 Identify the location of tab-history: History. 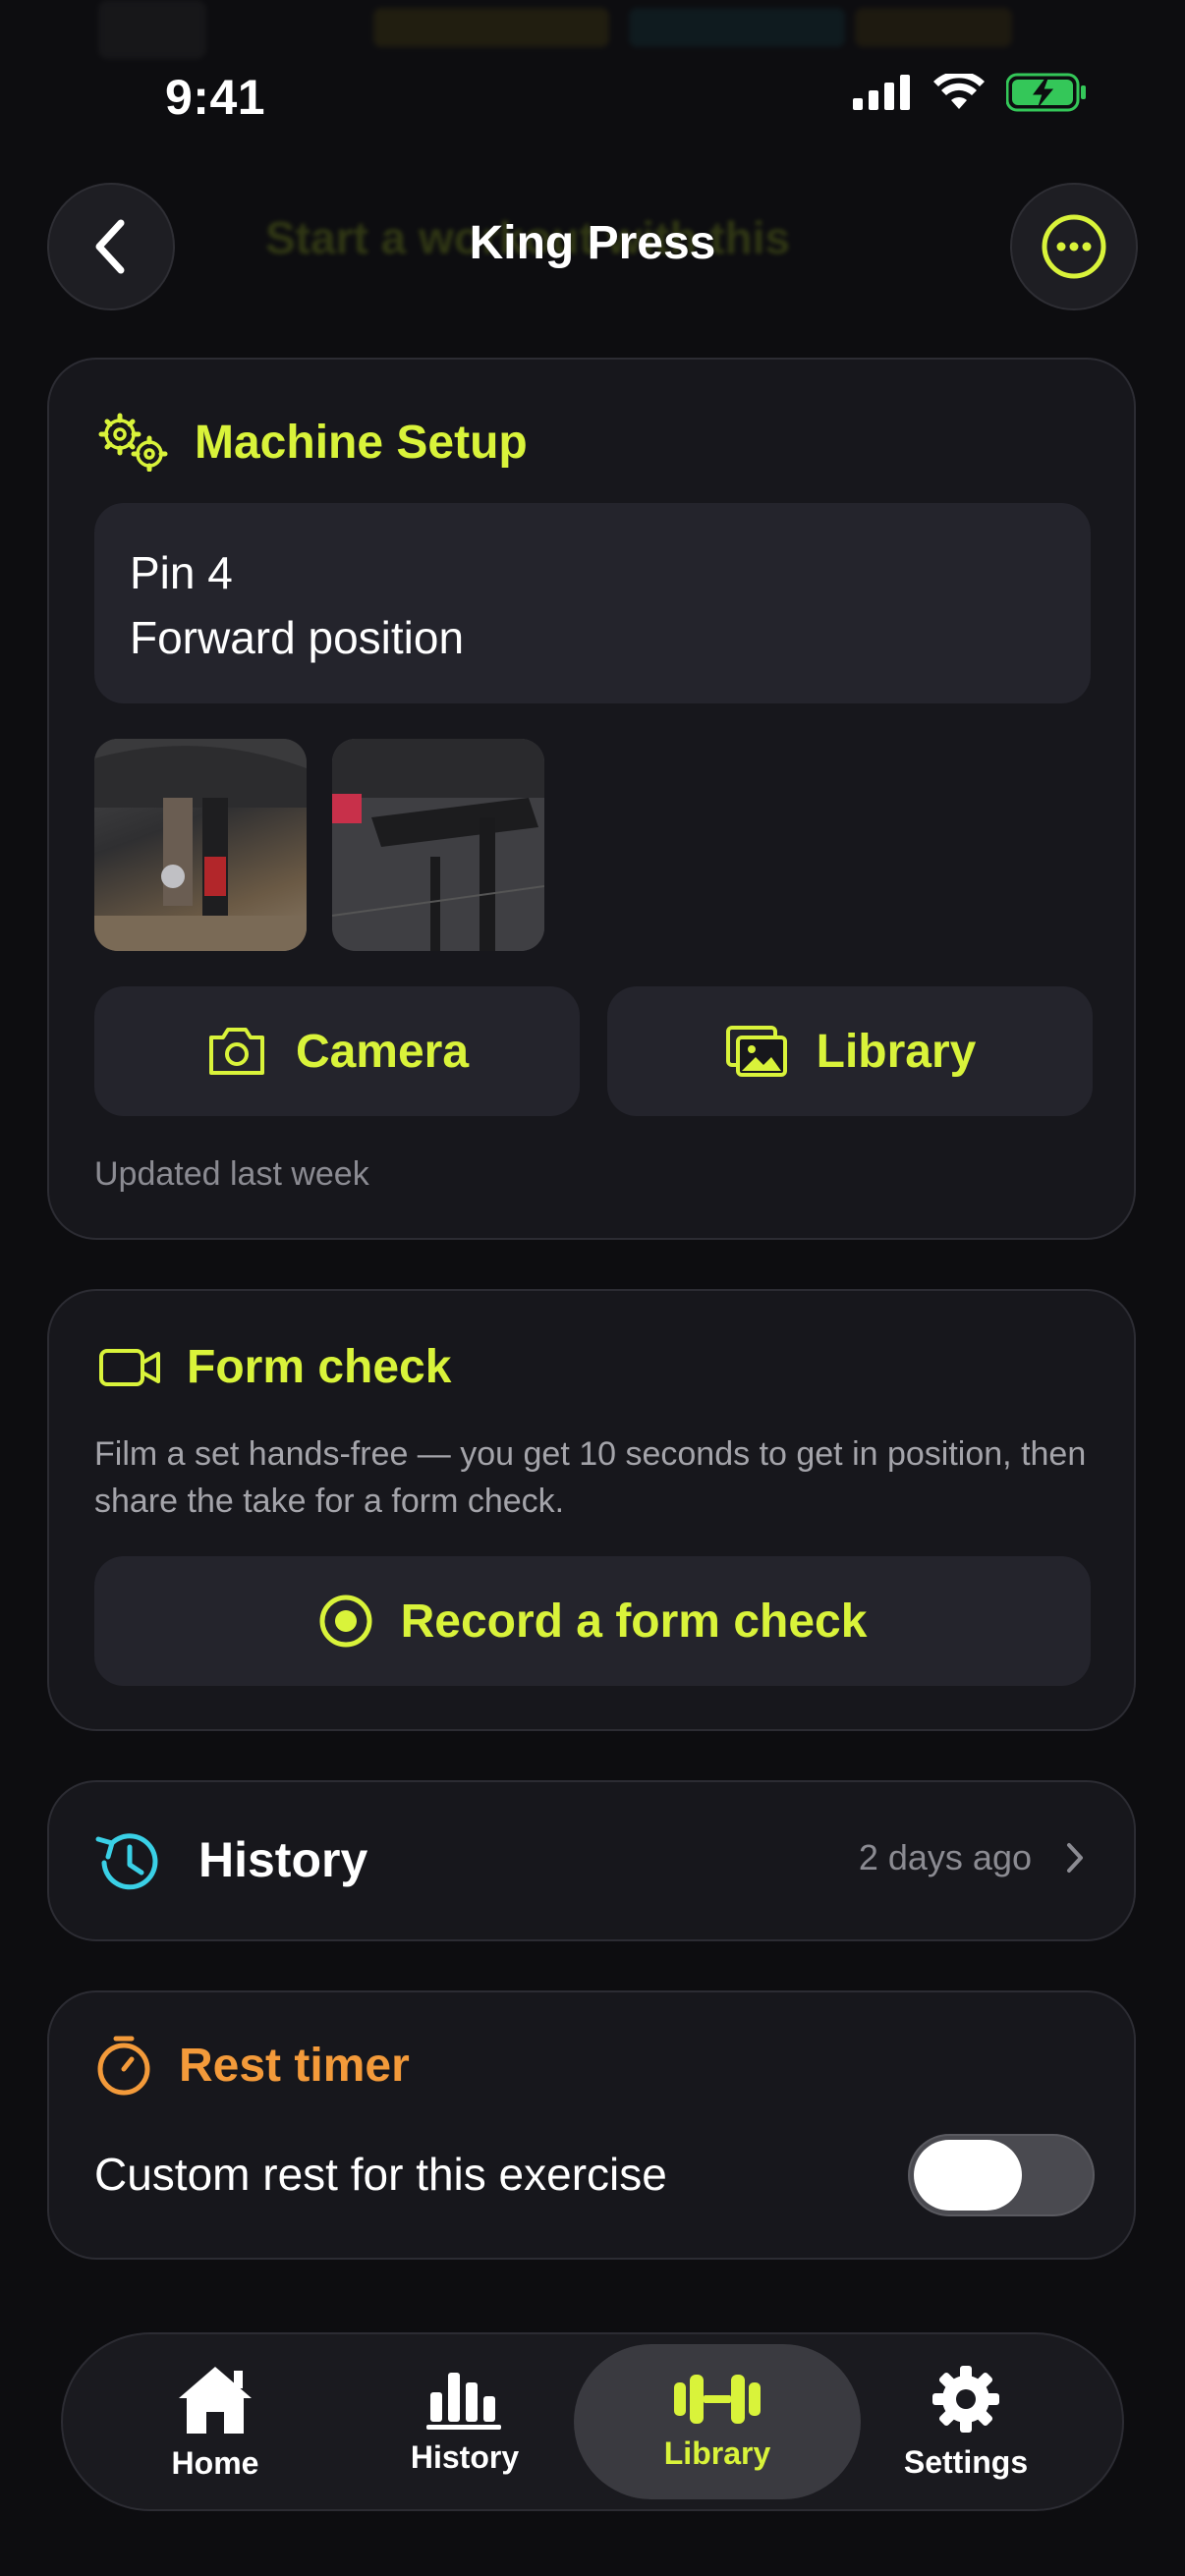
(465, 2421).